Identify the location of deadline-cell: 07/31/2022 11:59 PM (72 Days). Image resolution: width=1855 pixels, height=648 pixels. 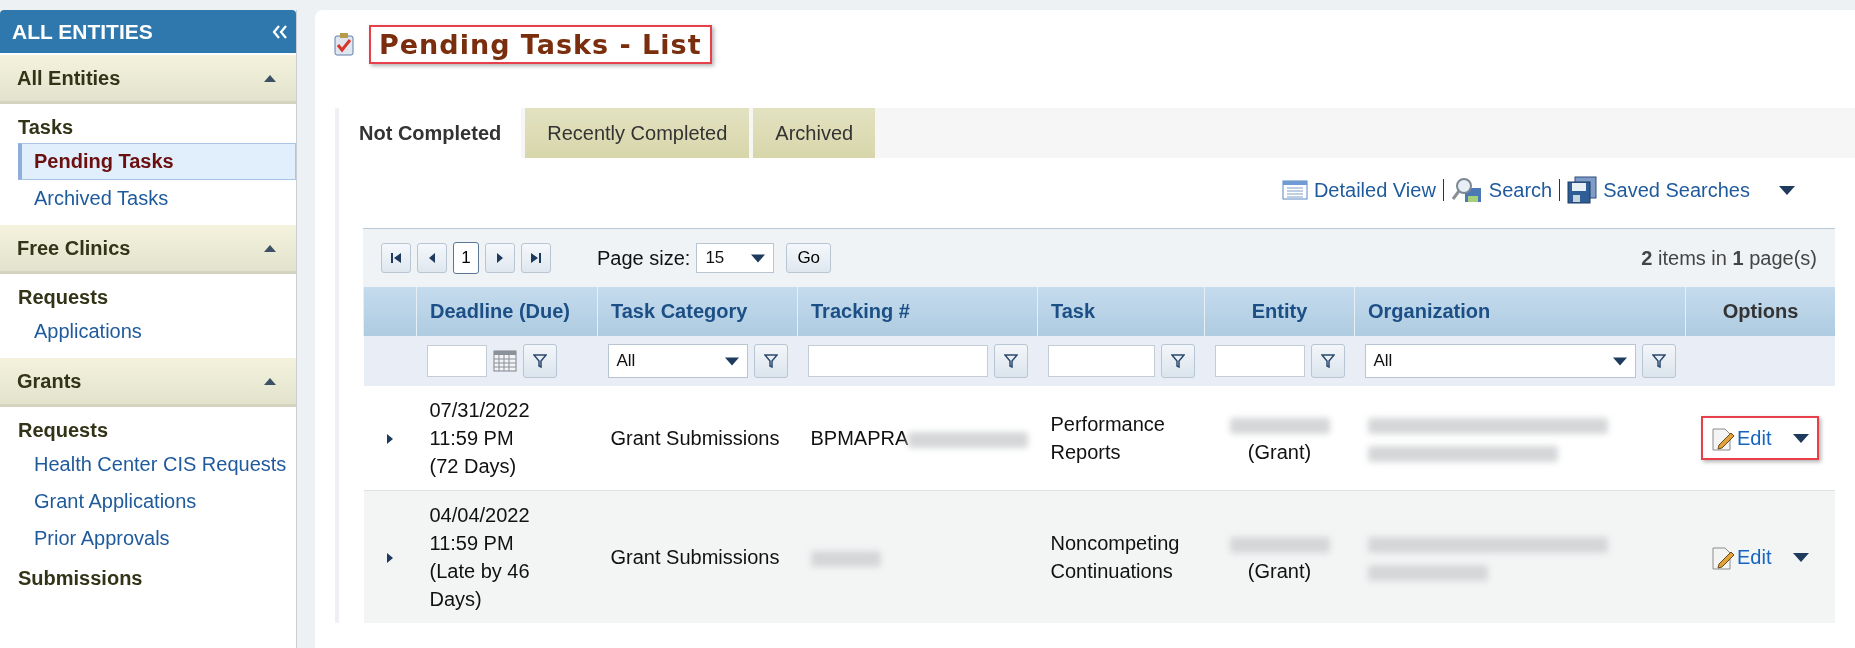
(507, 438).